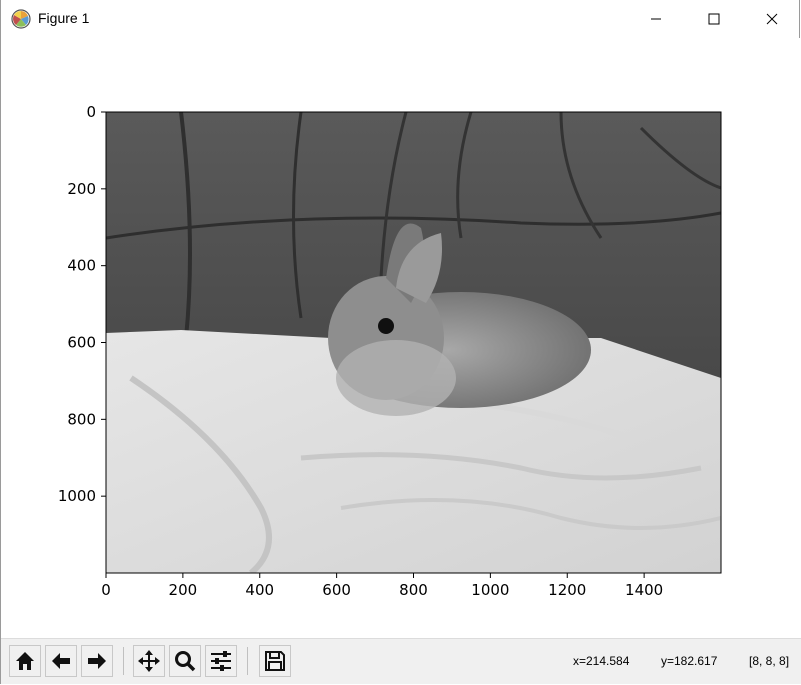  Describe the element at coordinates (81, 189) in the screenshot. I see `y-tick-label: 200` at that location.